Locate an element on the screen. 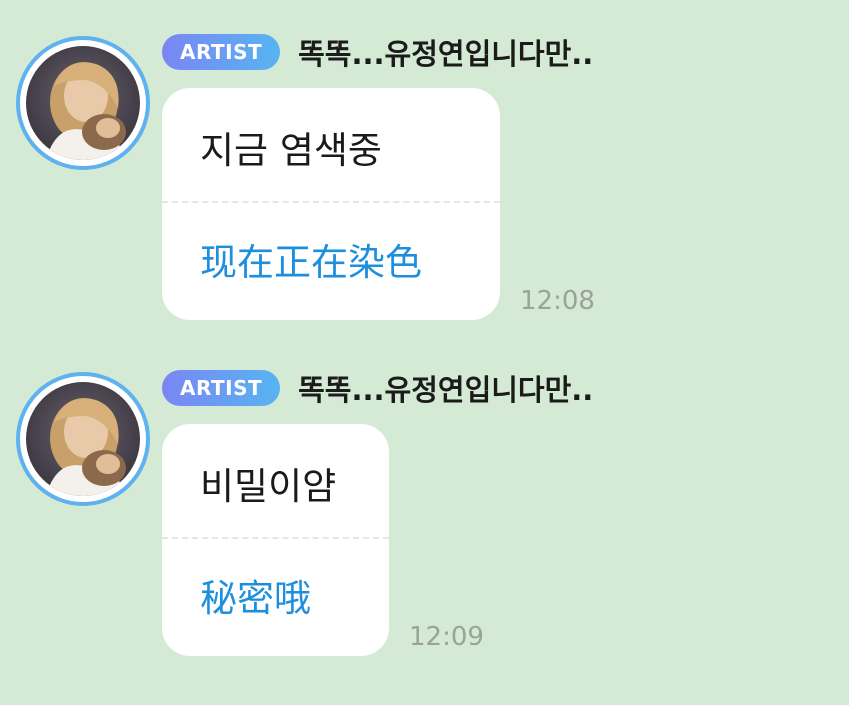  avatar is located at coordinates (83, 439).